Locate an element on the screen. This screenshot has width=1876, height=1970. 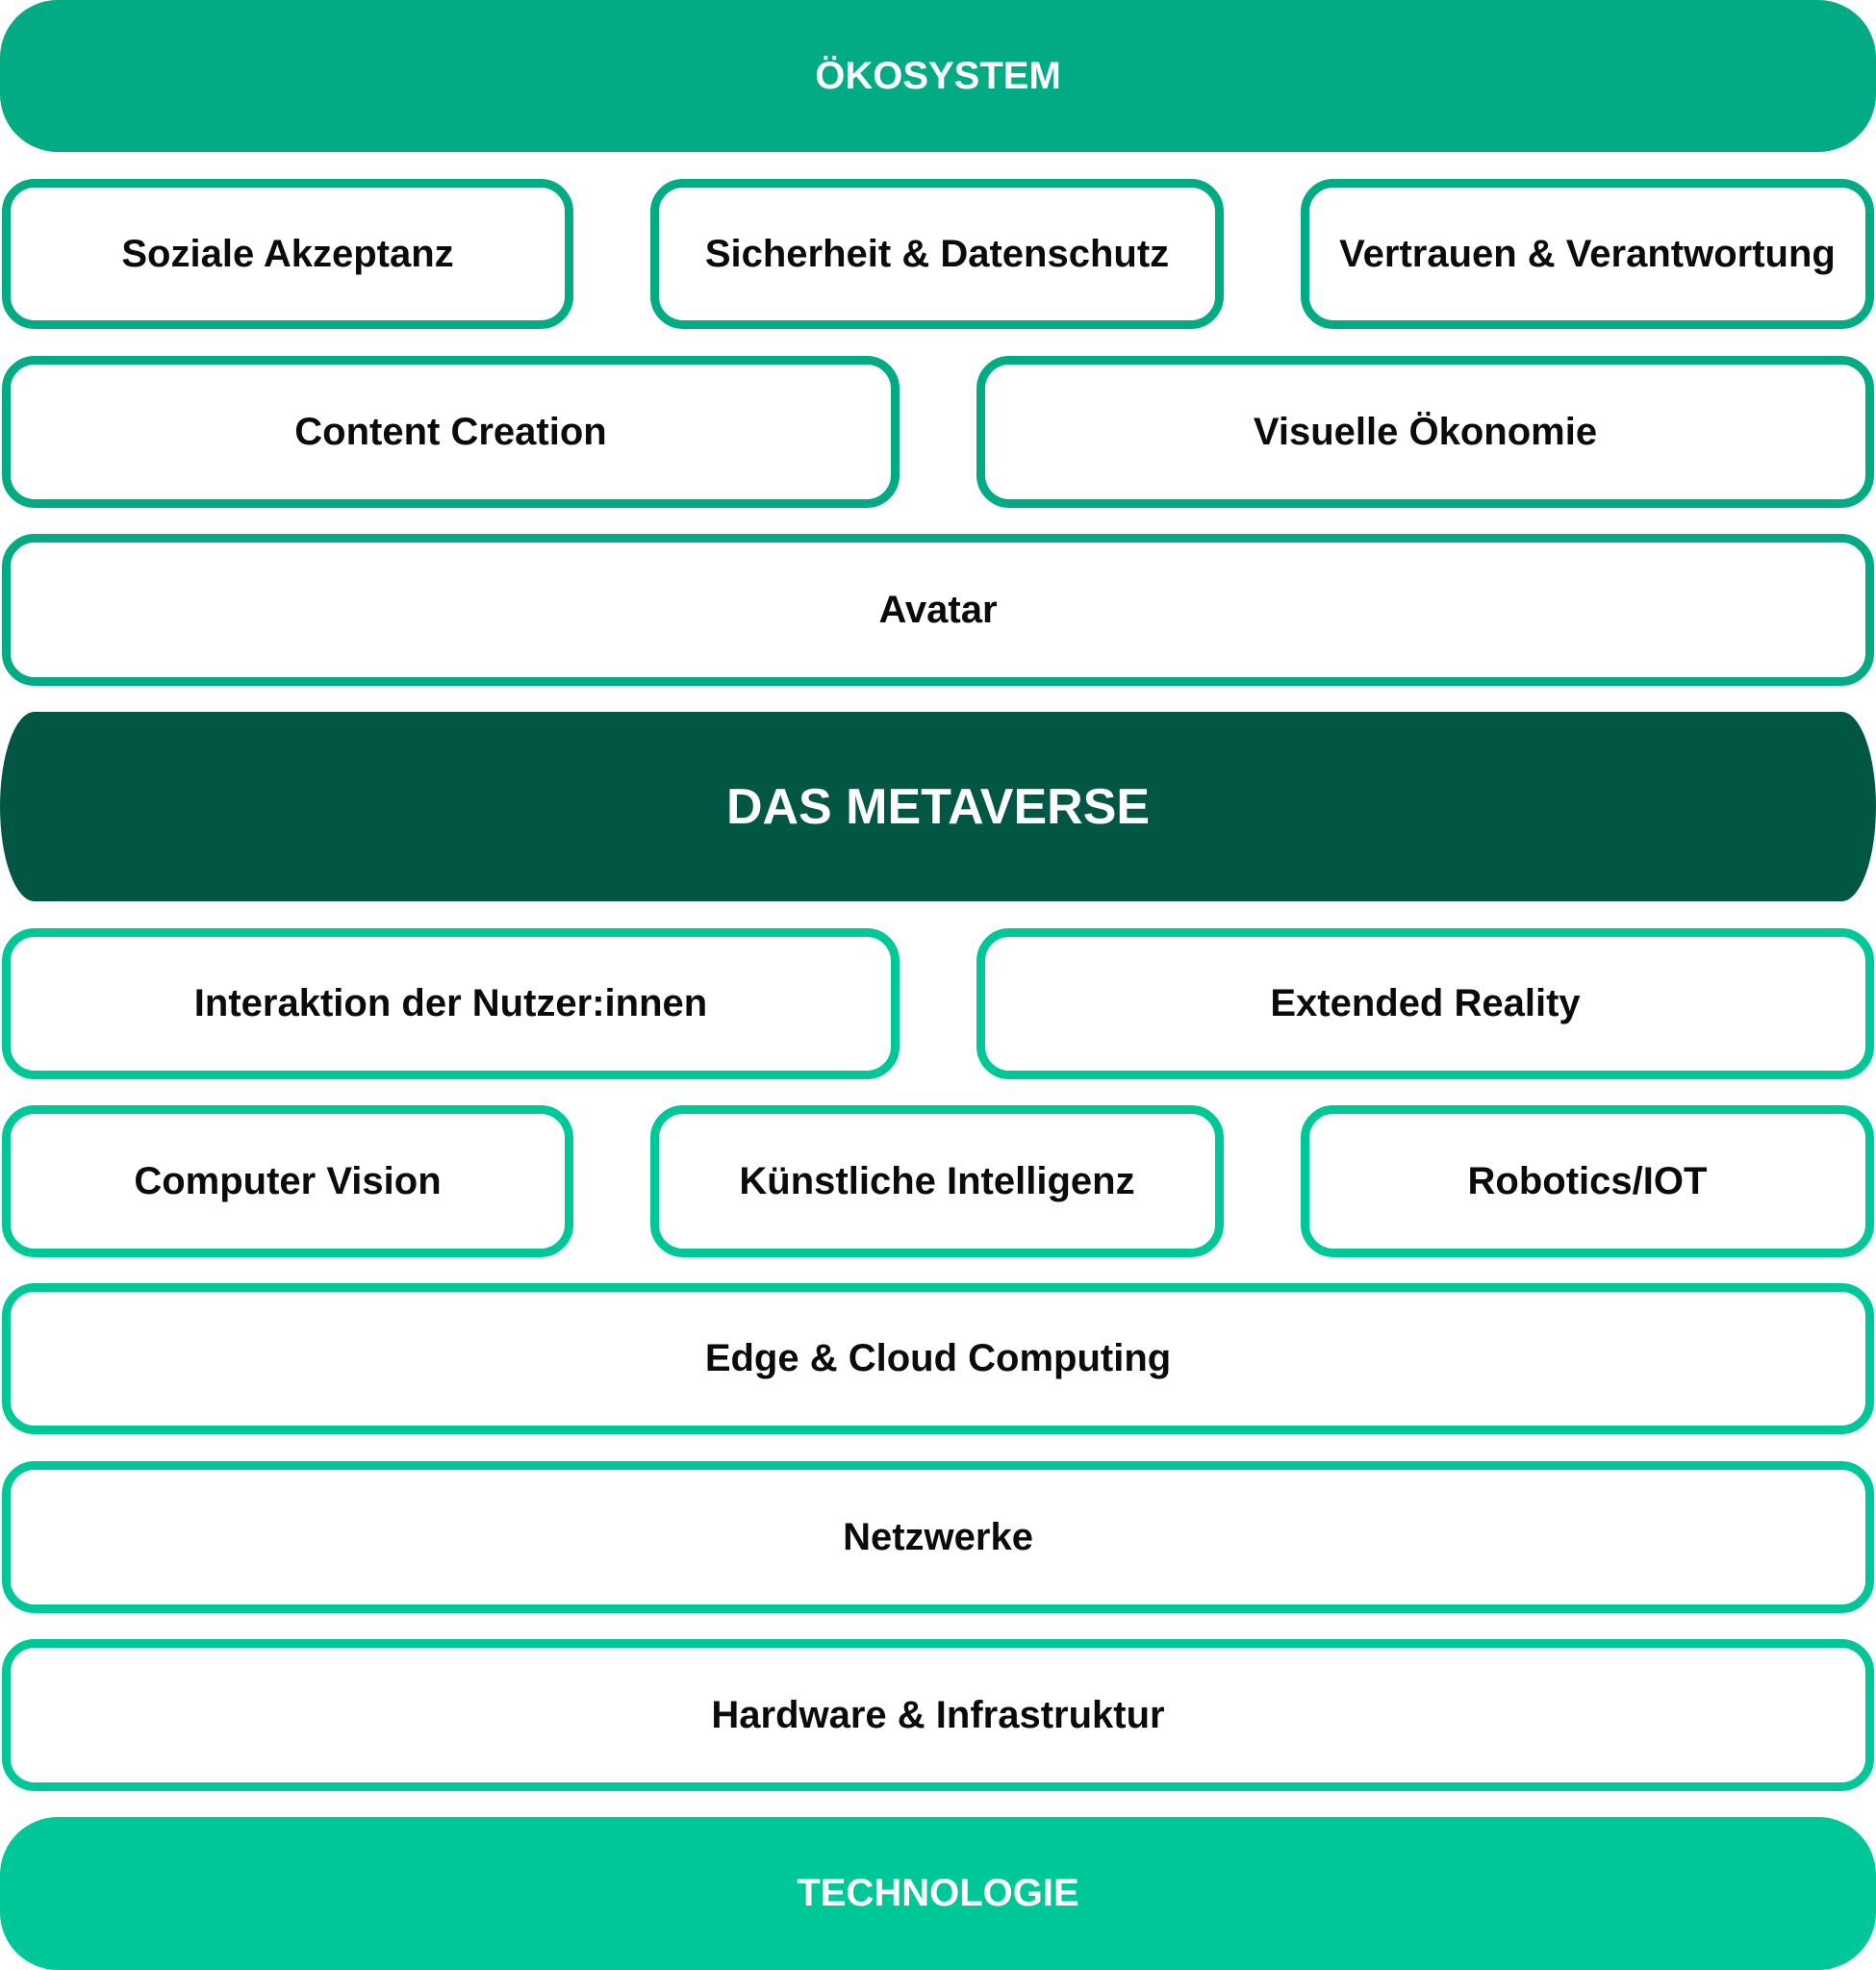
layer-label: Hardware & Infrastruktur is located at coordinates (938, 1714).